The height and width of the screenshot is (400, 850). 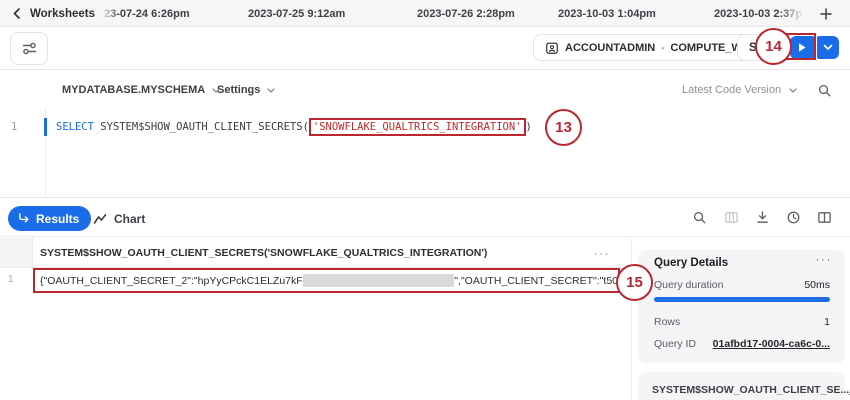 I want to click on clock-icon, so click(x=793, y=217).